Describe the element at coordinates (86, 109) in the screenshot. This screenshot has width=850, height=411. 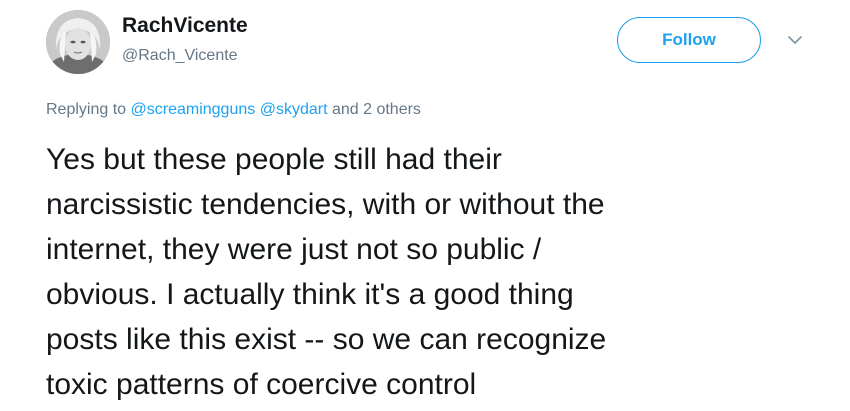
I see `replying-to-label: Replying to` at that location.